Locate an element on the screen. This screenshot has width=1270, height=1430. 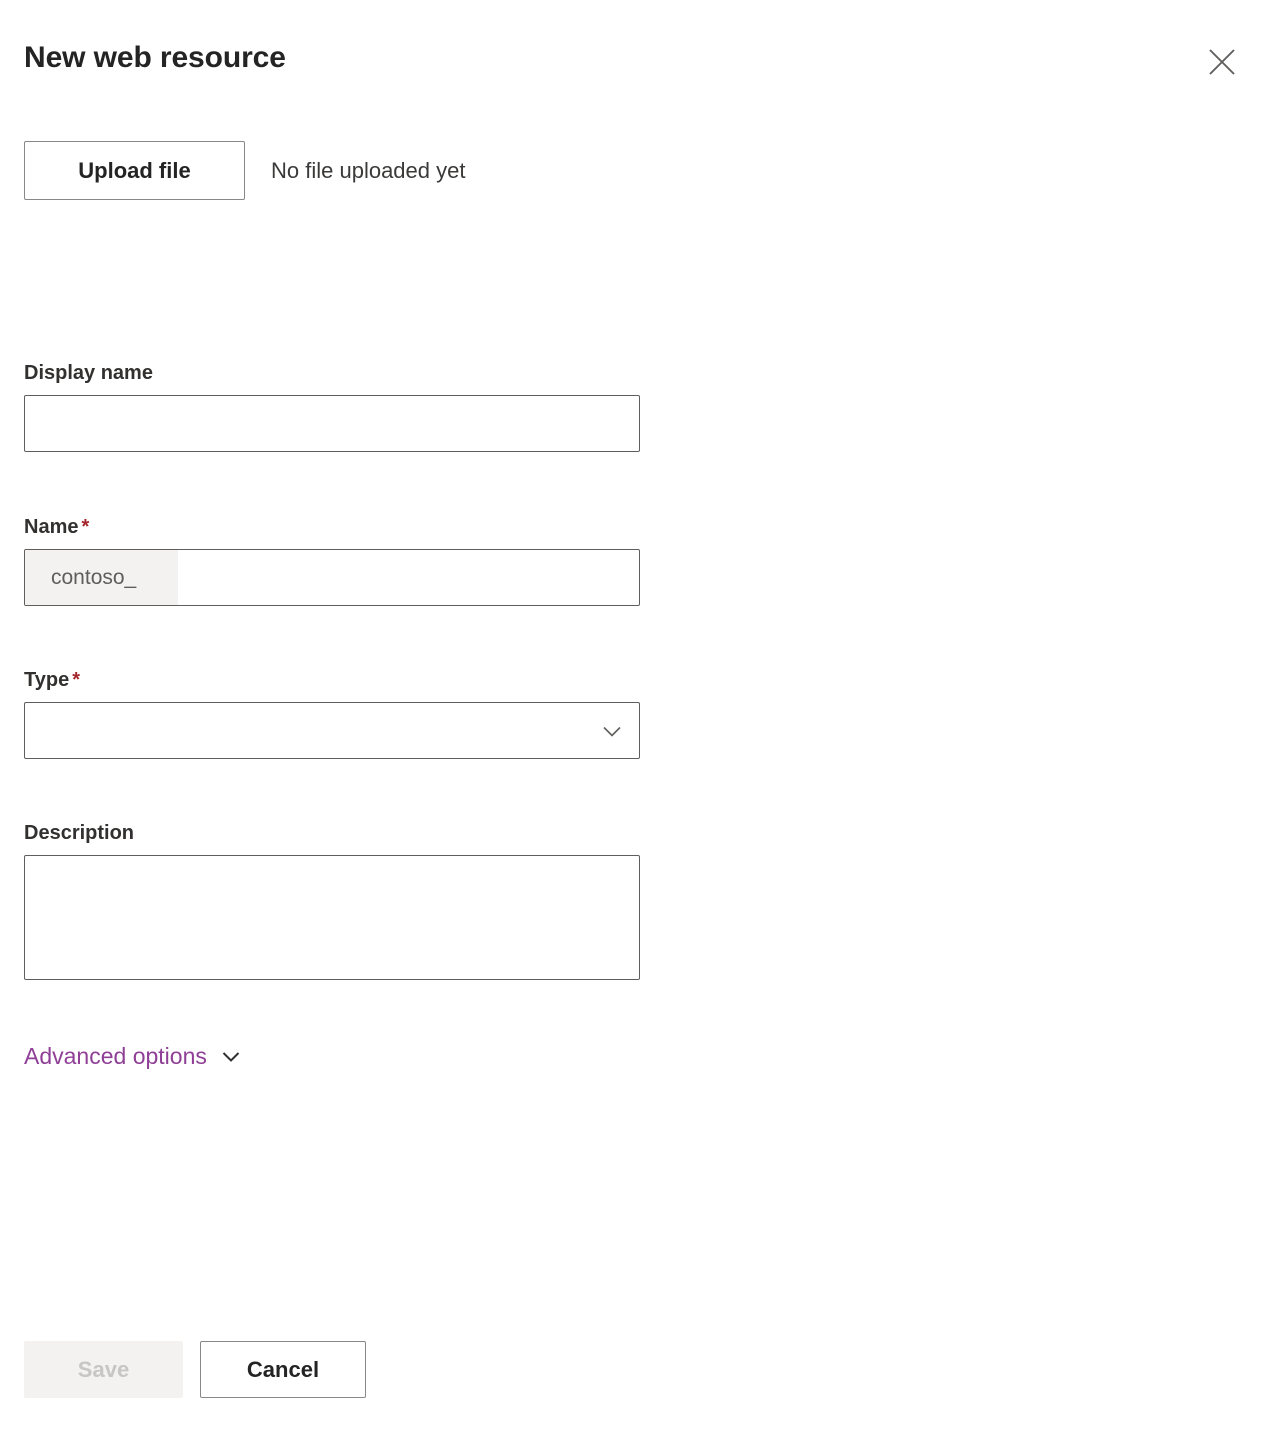
name-prefix-label: contoso_ is located at coordinates (101, 577).